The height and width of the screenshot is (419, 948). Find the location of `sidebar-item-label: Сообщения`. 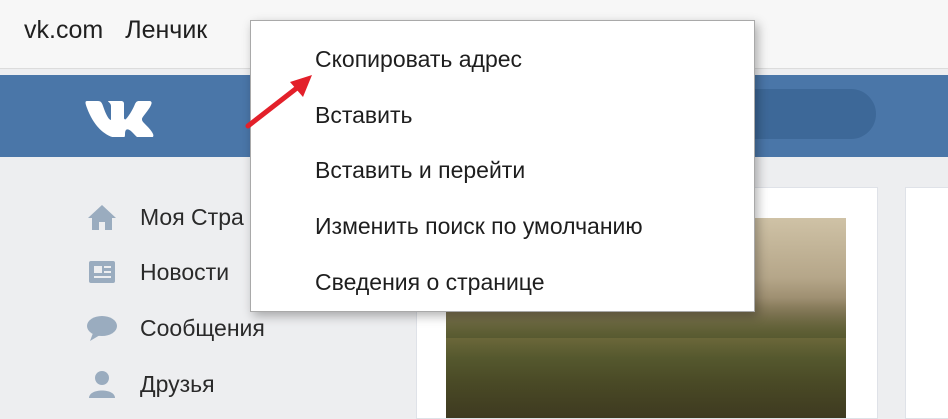

sidebar-item-label: Сообщения is located at coordinates (202, 327).